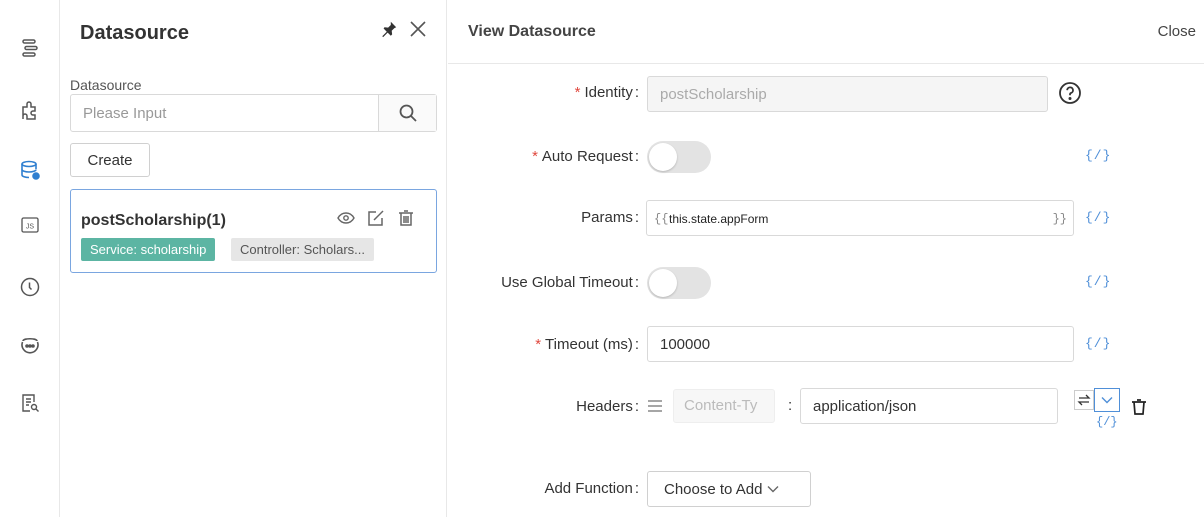  I want to click on svg-text: JS, so click(30, 227).